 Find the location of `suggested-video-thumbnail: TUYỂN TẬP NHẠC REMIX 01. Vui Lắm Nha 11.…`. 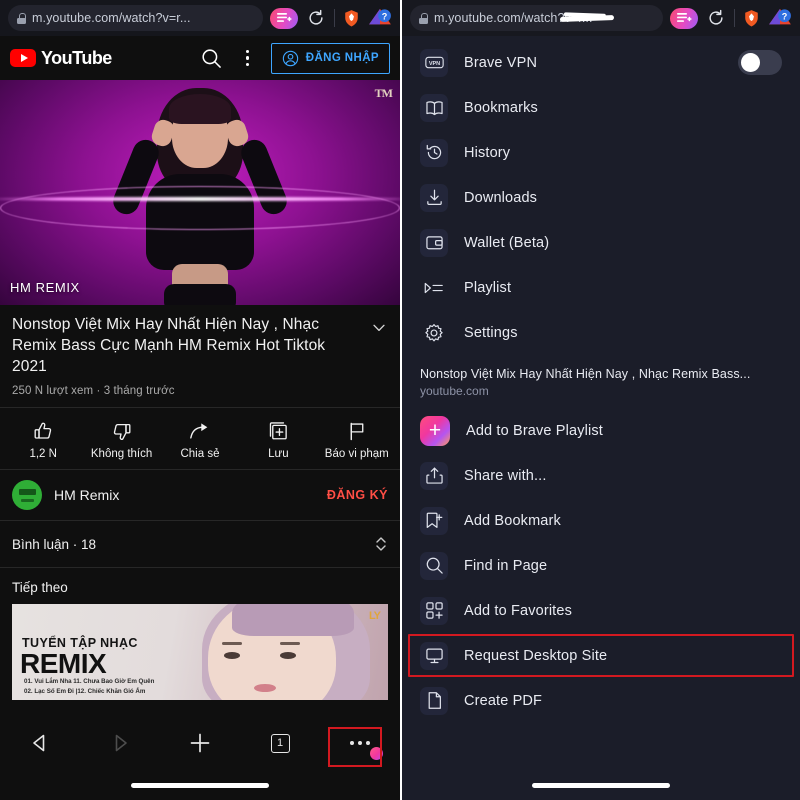

suggested-video-thumbnail: TUYỂN TẬP NHẠC REMIX 01. Vui Lắm Nha 11.… is located at coordinates (200, 652).